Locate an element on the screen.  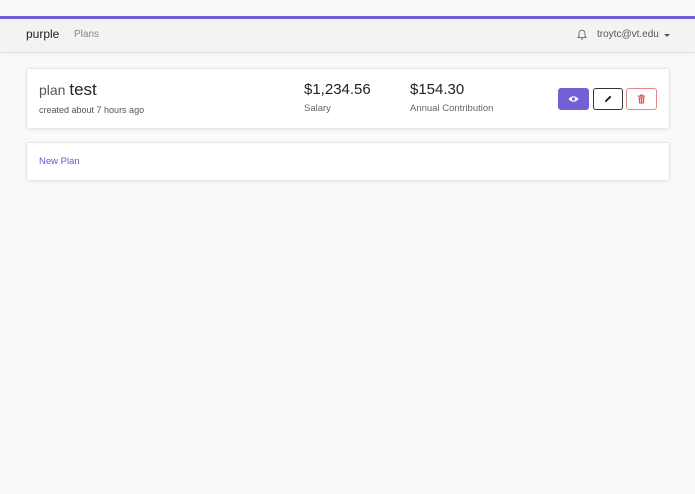
plan-title-prefix: plan is located at coordinates (52, 90).